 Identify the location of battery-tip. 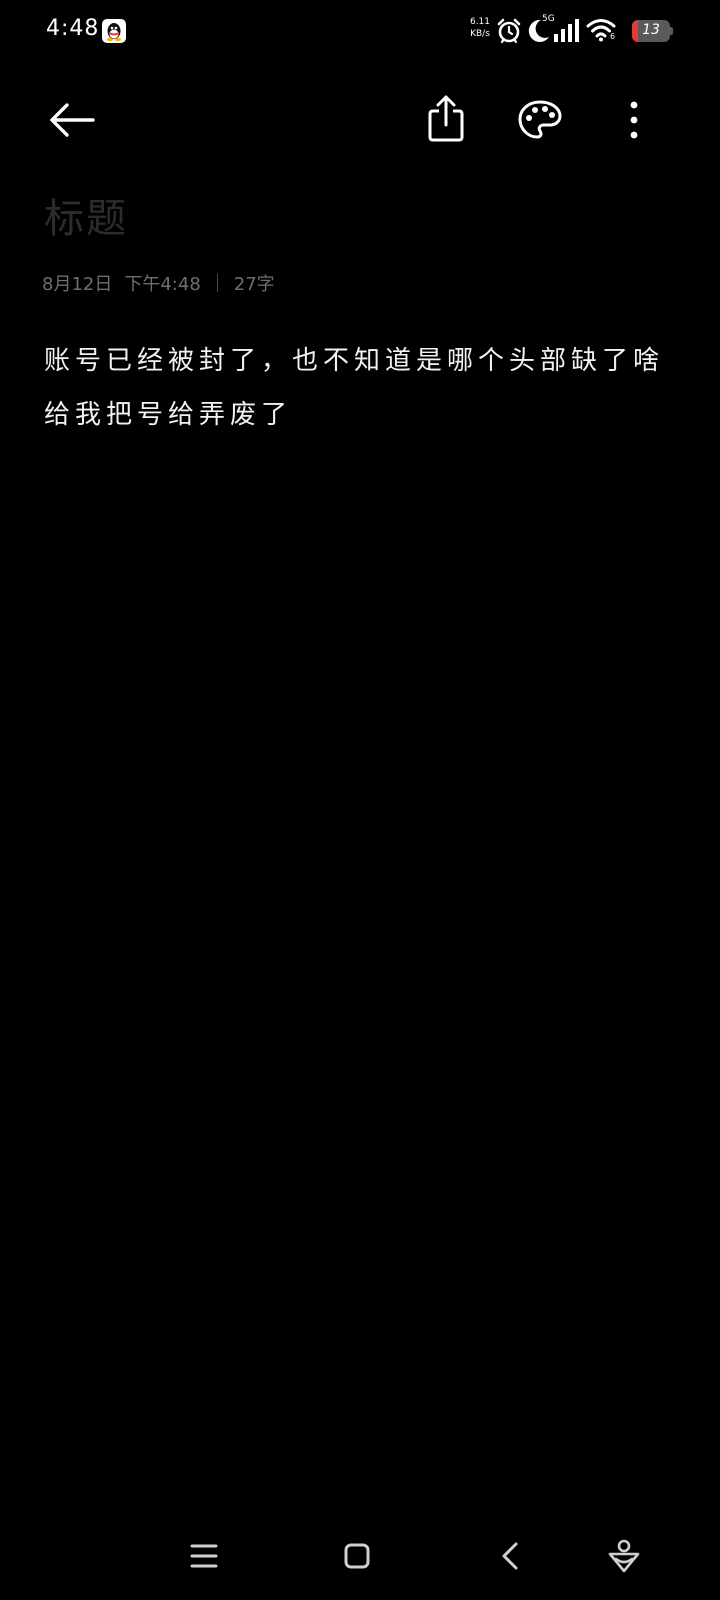
(671, 31).